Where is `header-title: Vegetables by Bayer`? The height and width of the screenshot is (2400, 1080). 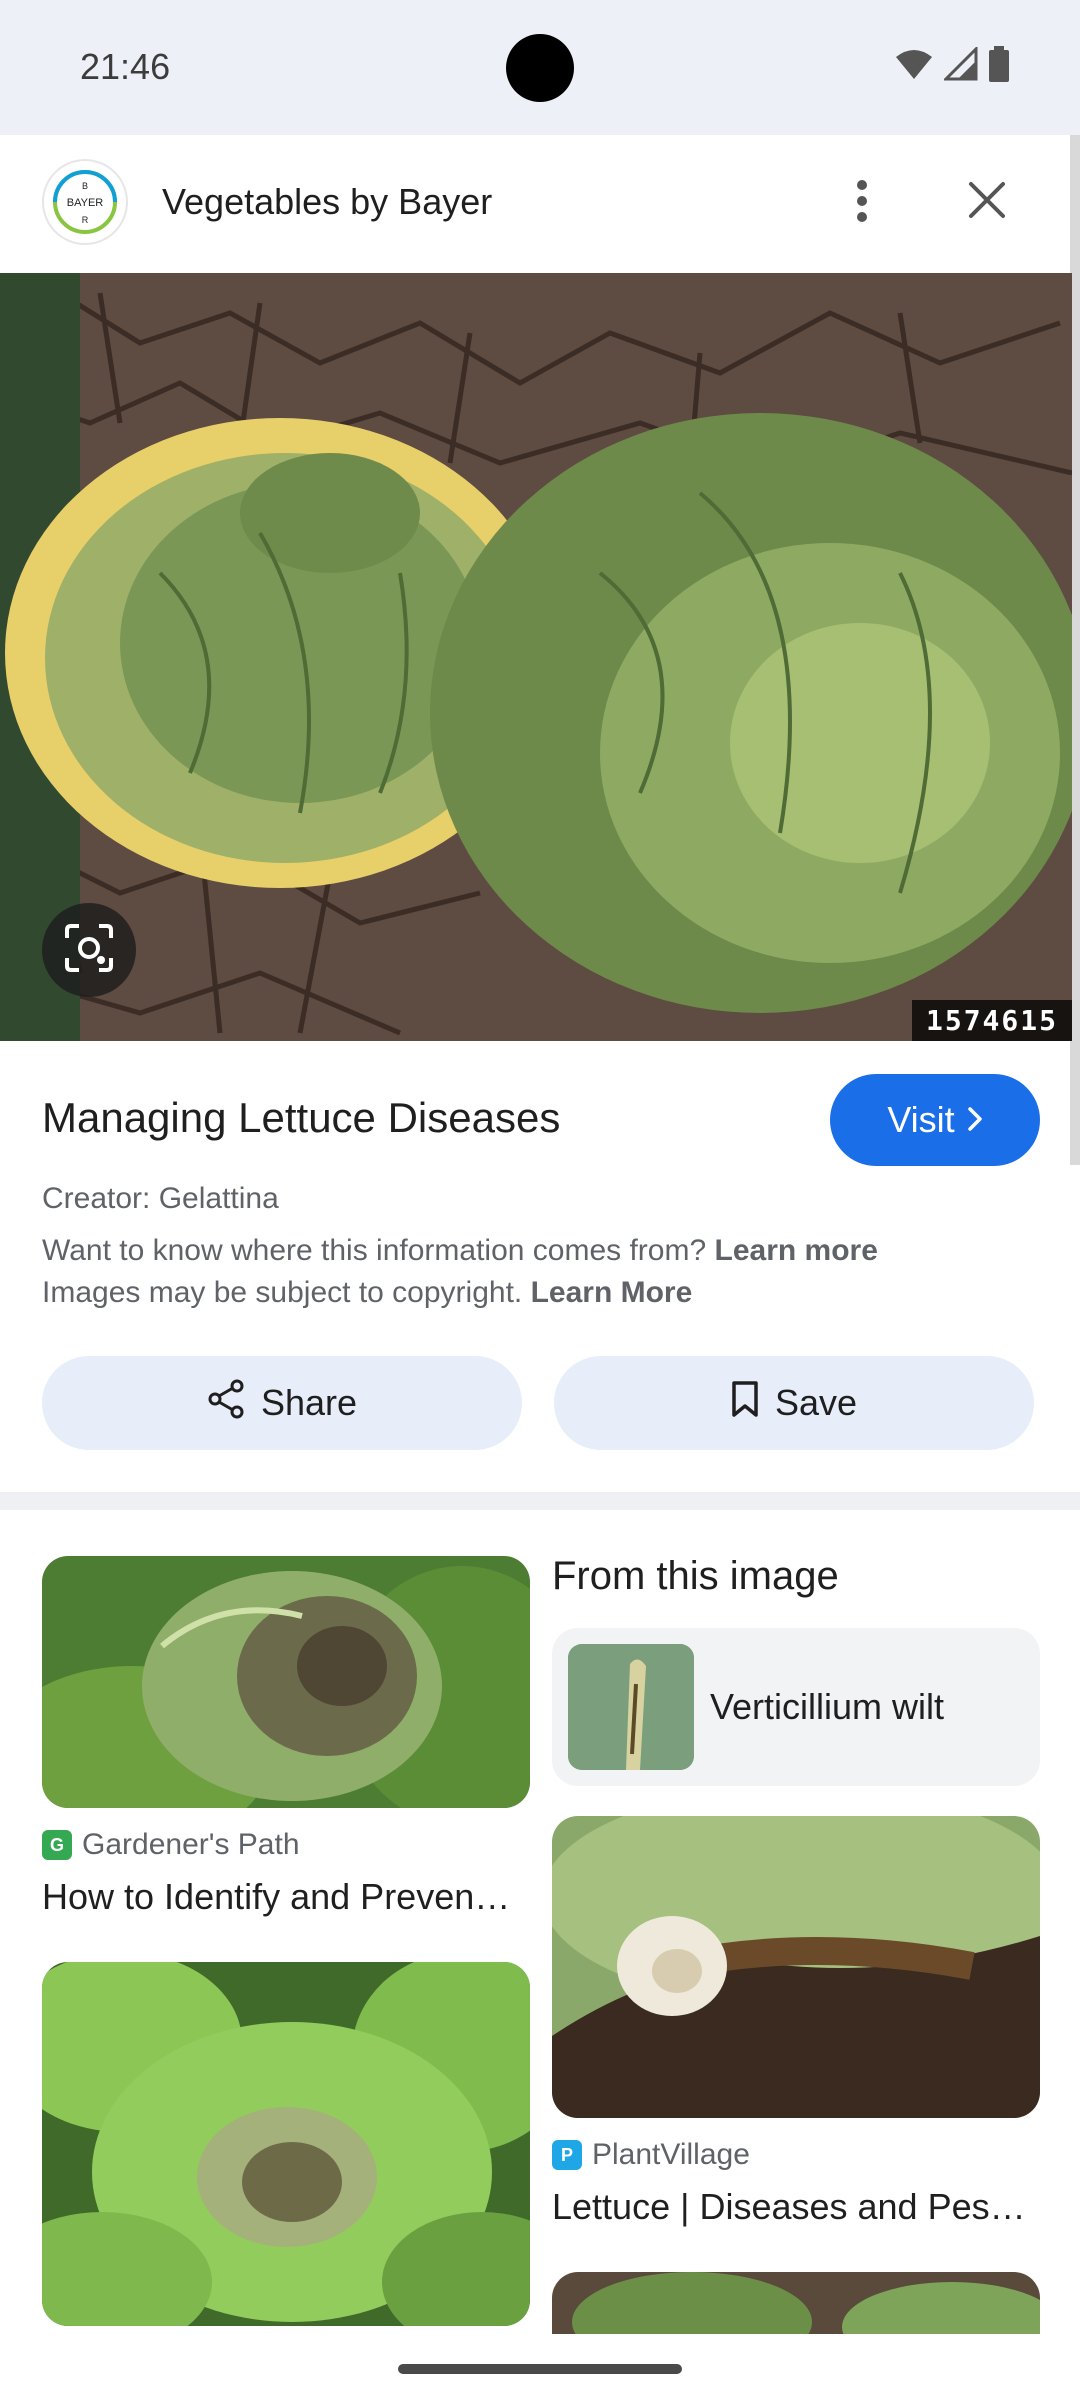 header-title: Vegetables by Bayer is located at coordinates (327, 201).